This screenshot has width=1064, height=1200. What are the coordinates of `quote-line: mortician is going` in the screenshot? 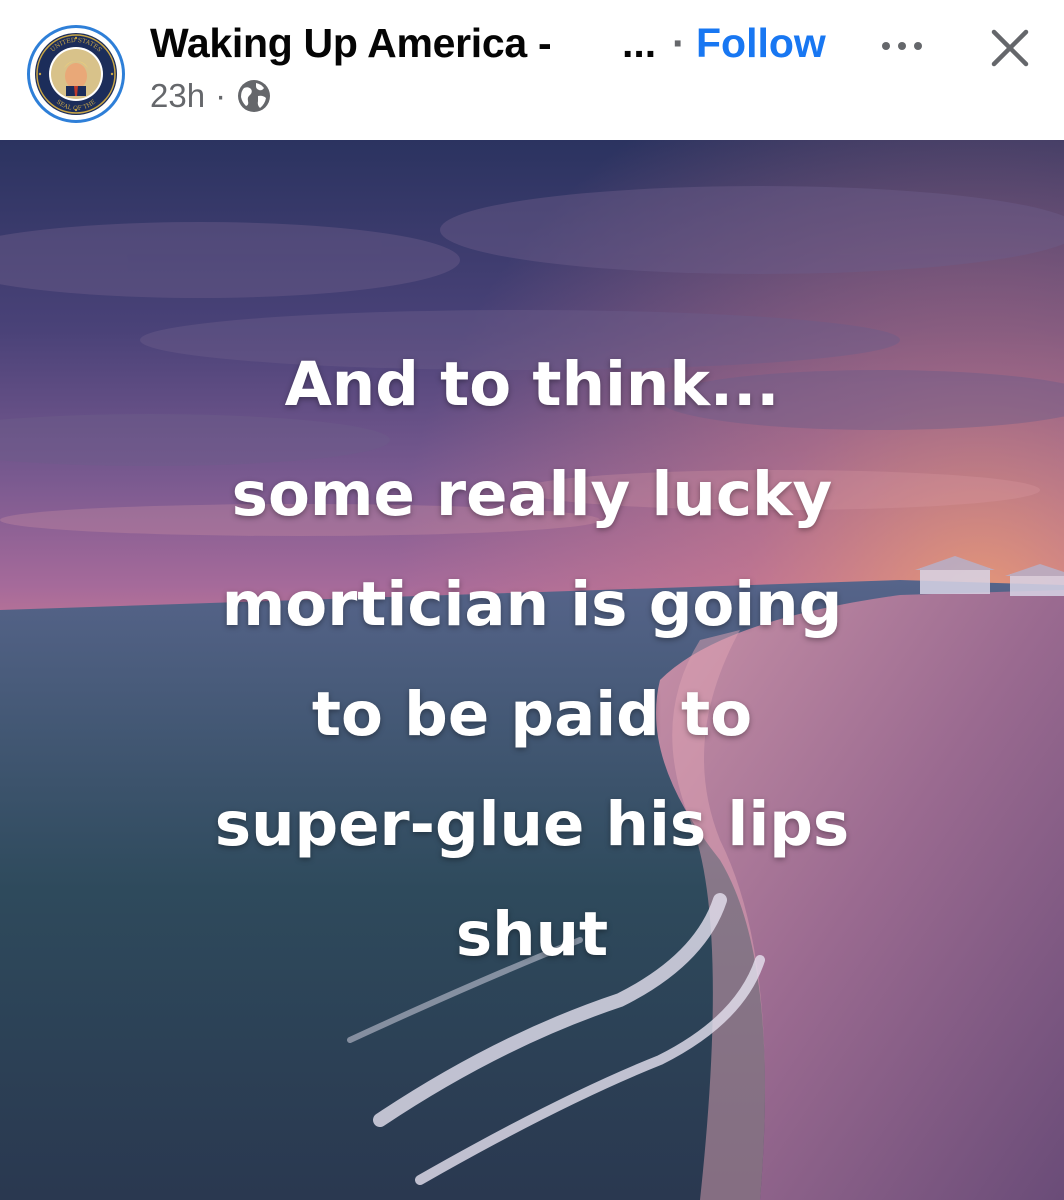 It's located at (532, 604).